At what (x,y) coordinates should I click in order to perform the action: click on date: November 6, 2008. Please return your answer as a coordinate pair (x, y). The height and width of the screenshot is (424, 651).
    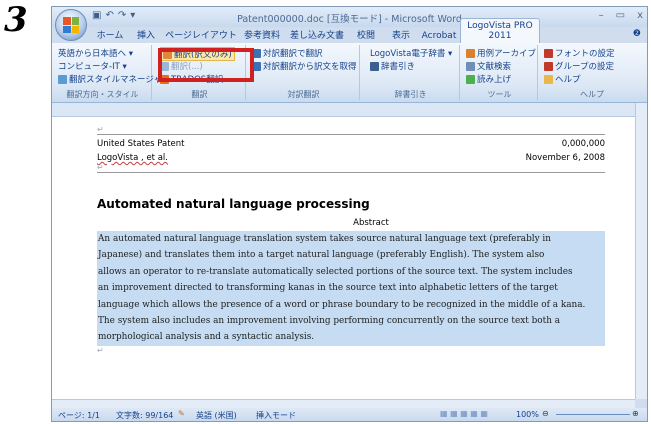
    Looking at the image, I should click on (565, 158).